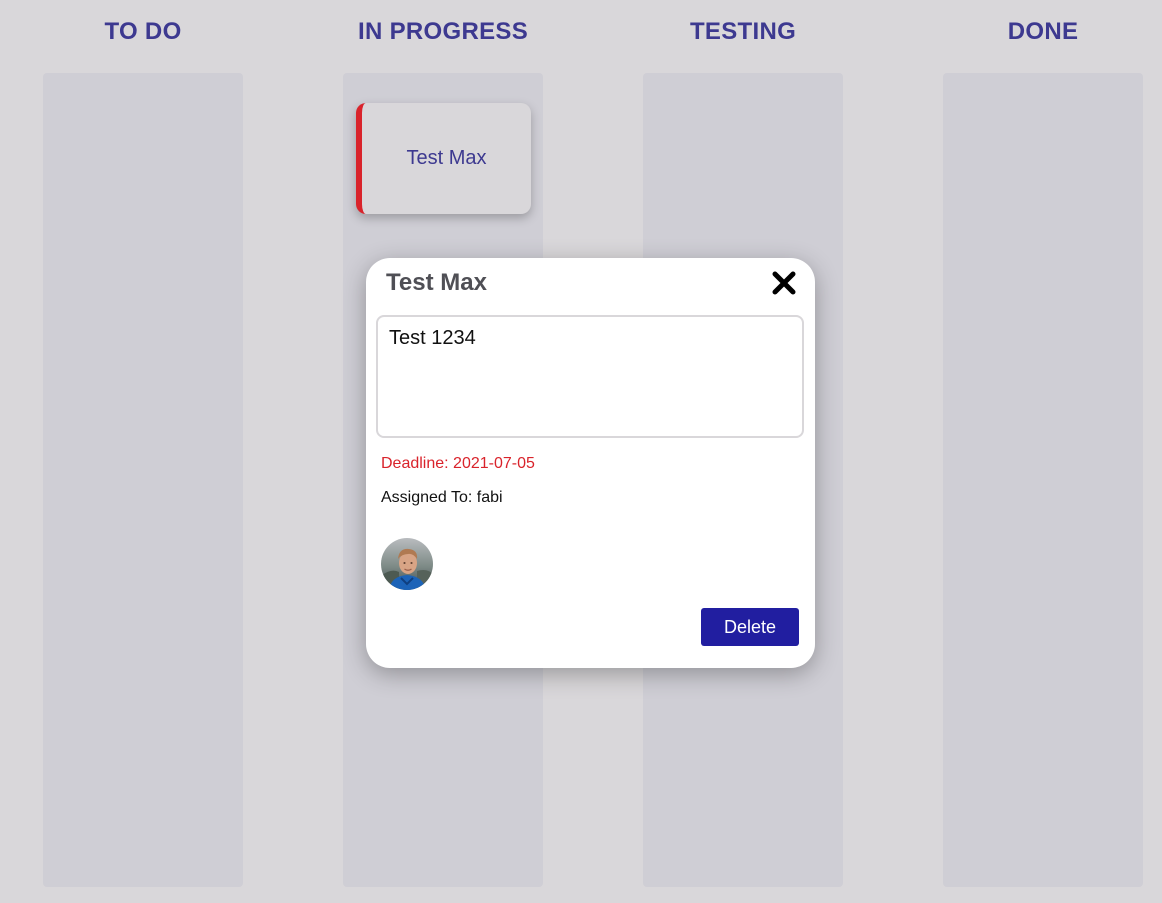 This screenshot has height=903, width=1162. Describe the element at coordinates (750, 627) in the screenshot. I see `delete-button: Delete` at that location.